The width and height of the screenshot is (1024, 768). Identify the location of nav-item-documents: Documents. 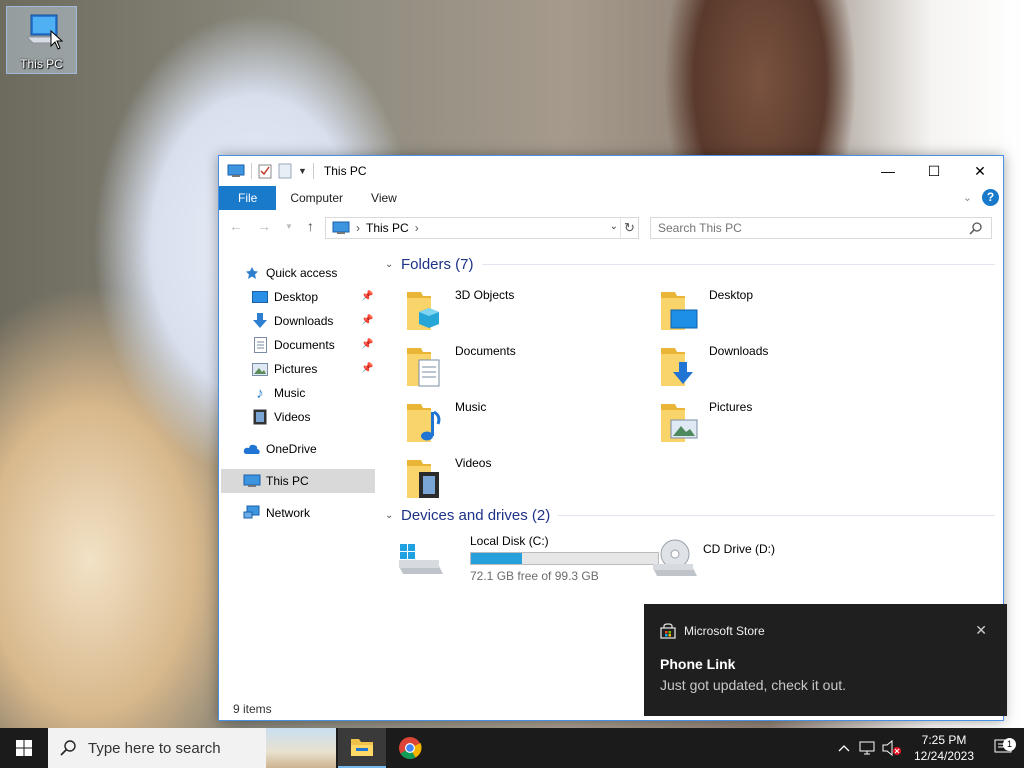
(293, 345).